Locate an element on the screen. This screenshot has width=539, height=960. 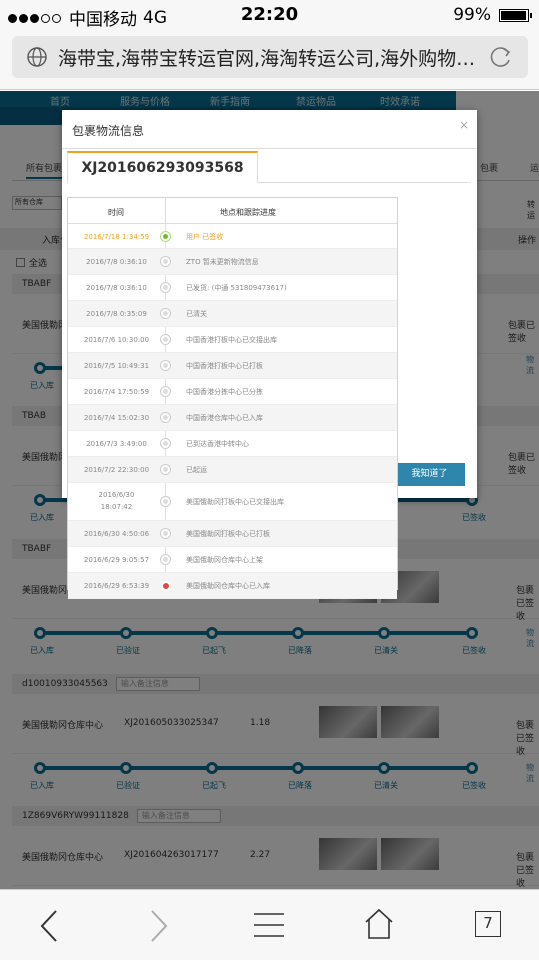
forward-icon is located at coordinates (159, 926).